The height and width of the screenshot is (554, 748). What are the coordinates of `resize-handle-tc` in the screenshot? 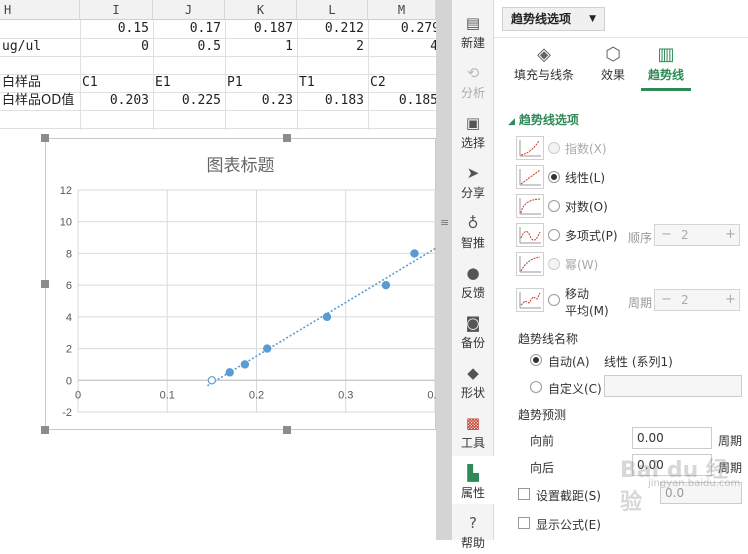 It's located at (287, 138).